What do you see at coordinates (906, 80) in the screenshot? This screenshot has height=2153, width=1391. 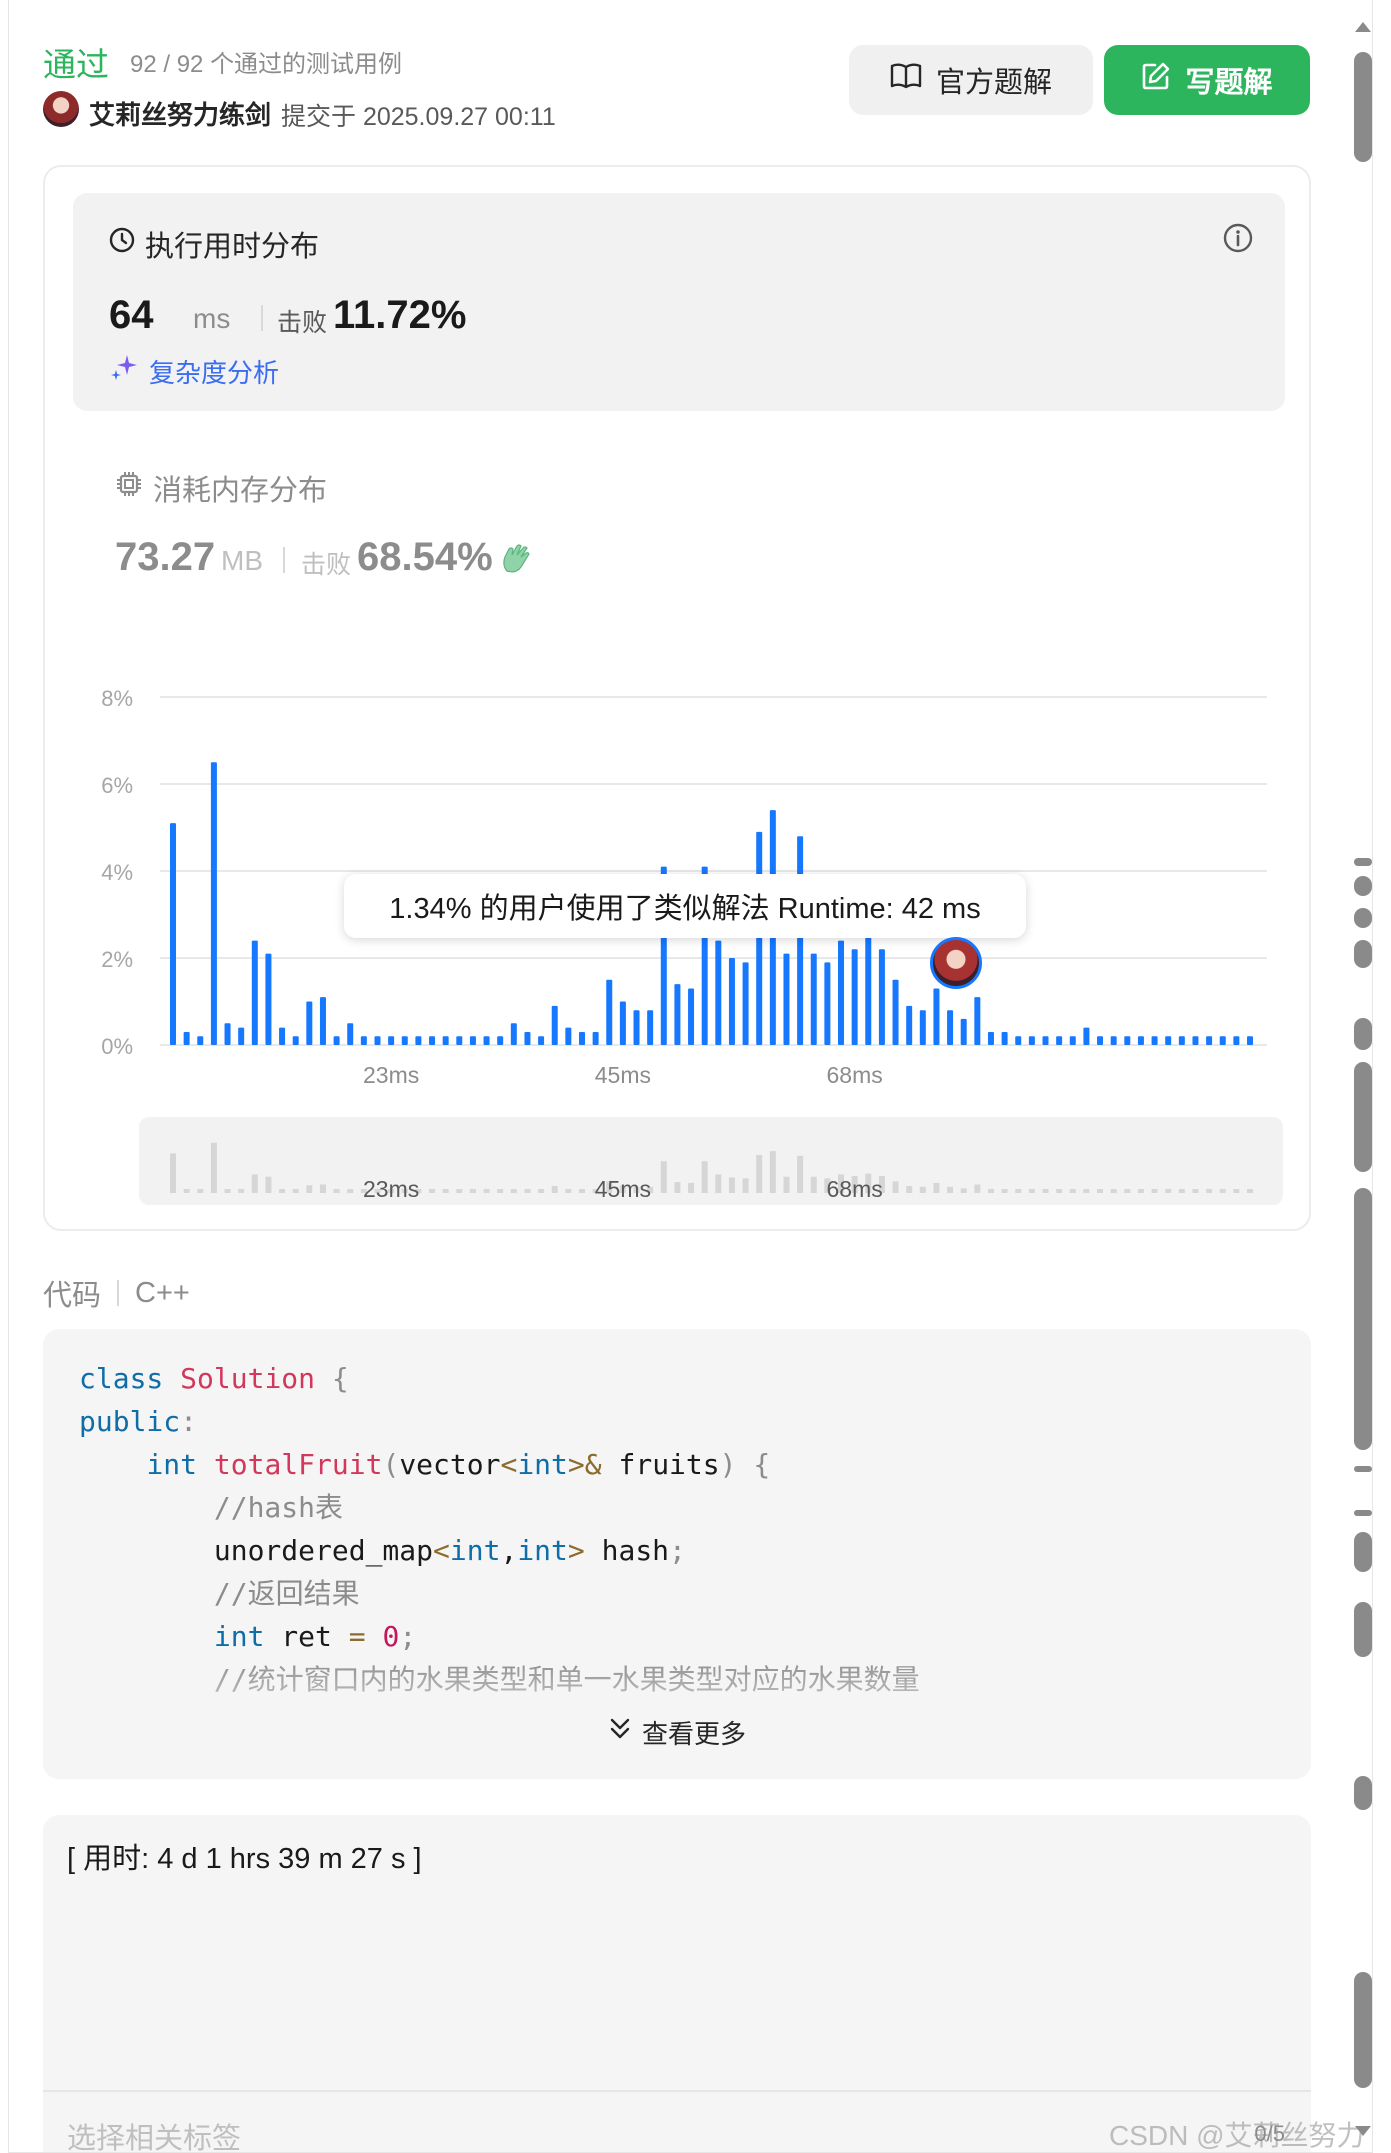 I see `book-icon` at bounding box center [906, 80].